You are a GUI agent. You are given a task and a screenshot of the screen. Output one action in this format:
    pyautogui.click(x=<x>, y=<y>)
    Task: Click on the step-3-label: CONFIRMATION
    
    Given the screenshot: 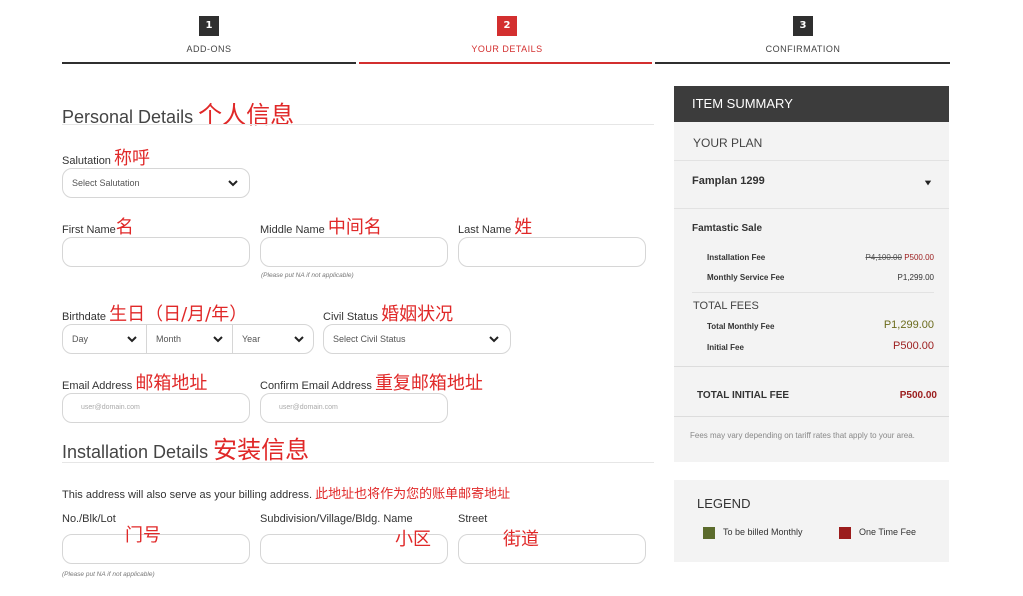 What is the action you would take?
    pyautogui.click(x=803, y=49)
    